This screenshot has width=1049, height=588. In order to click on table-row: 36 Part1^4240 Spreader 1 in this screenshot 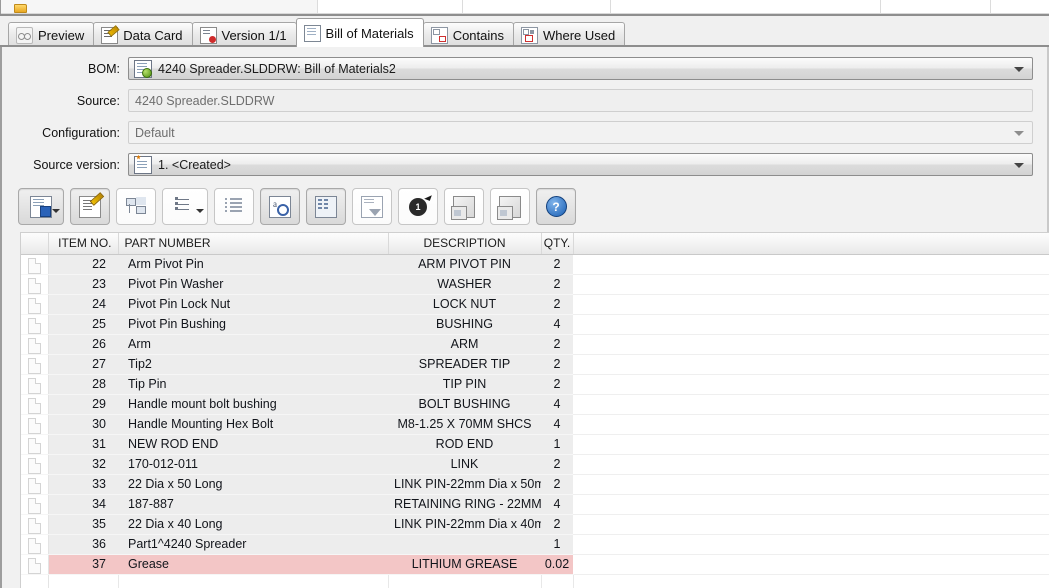, I will do `click(535, 544)`.